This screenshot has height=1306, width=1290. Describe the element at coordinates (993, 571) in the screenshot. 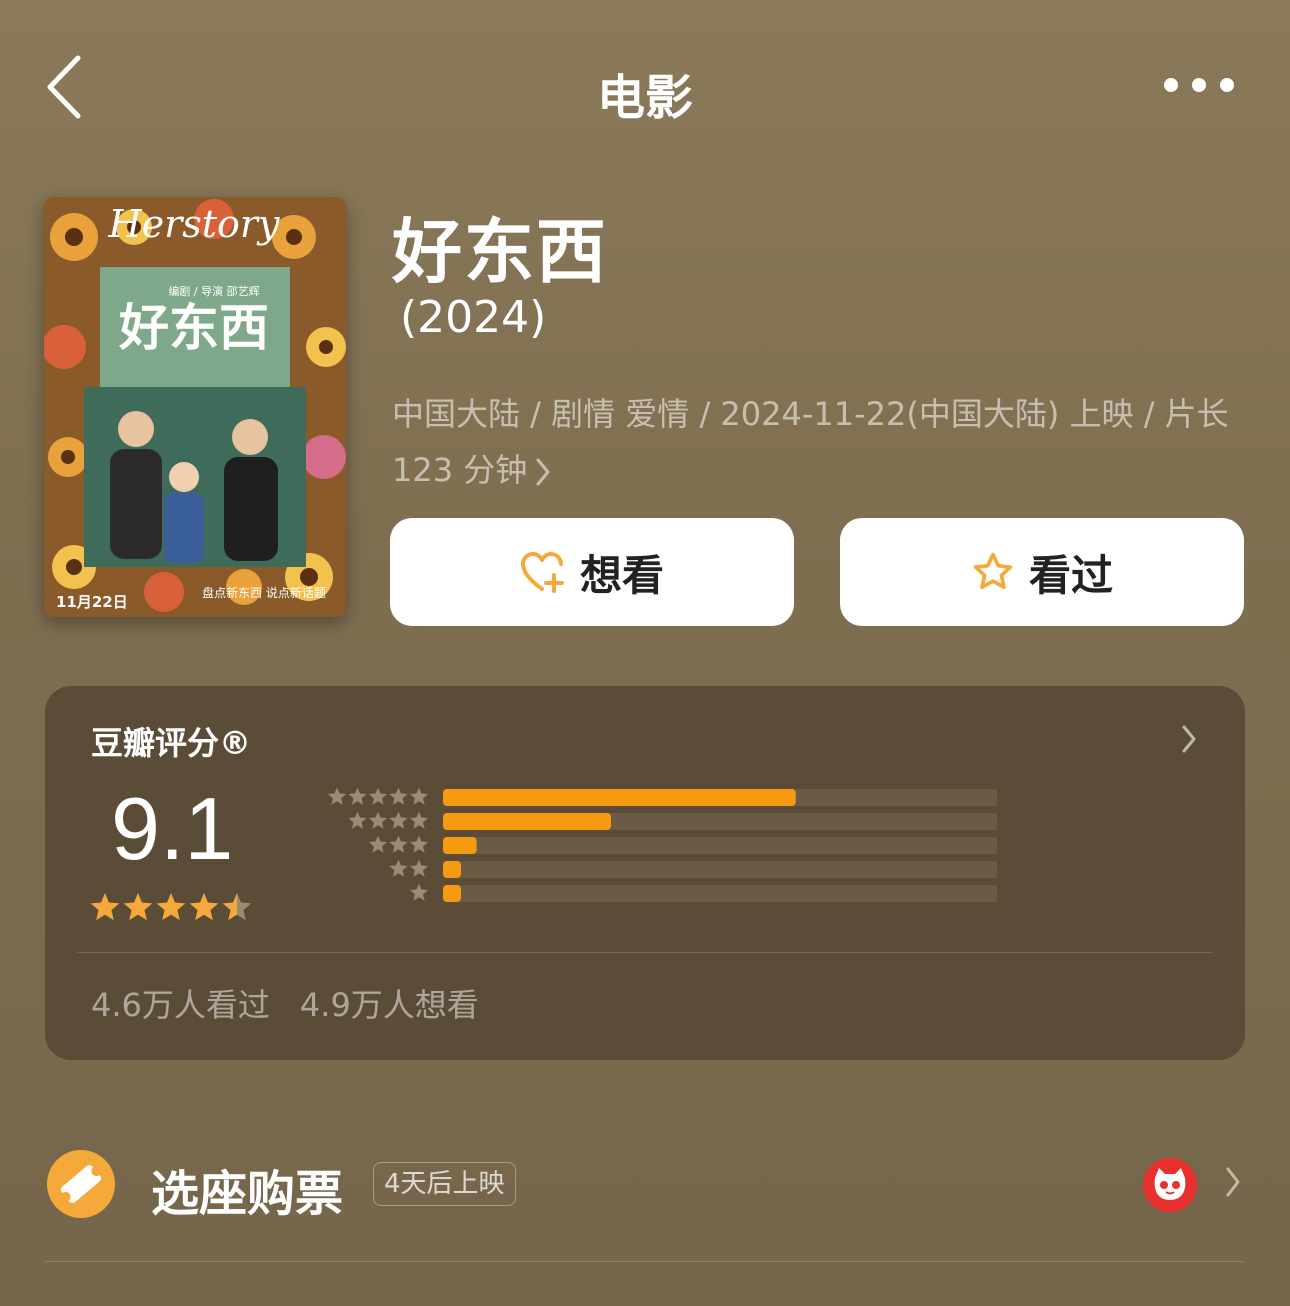

I see `star-outline-icon` at that location.